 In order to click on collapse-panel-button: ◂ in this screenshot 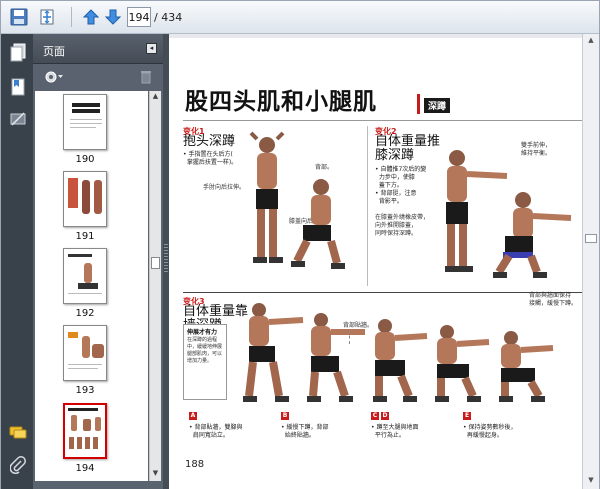, I will do `click(151, 48)`.